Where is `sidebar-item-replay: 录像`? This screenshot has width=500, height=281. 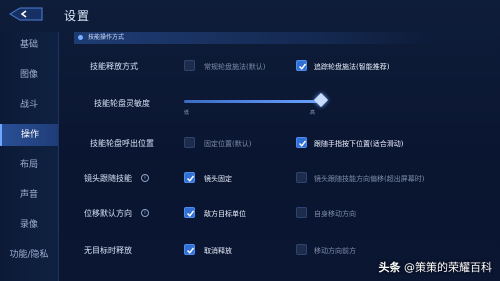
sidebar-item-replay: 录像 is located at coordinates (29, 225).